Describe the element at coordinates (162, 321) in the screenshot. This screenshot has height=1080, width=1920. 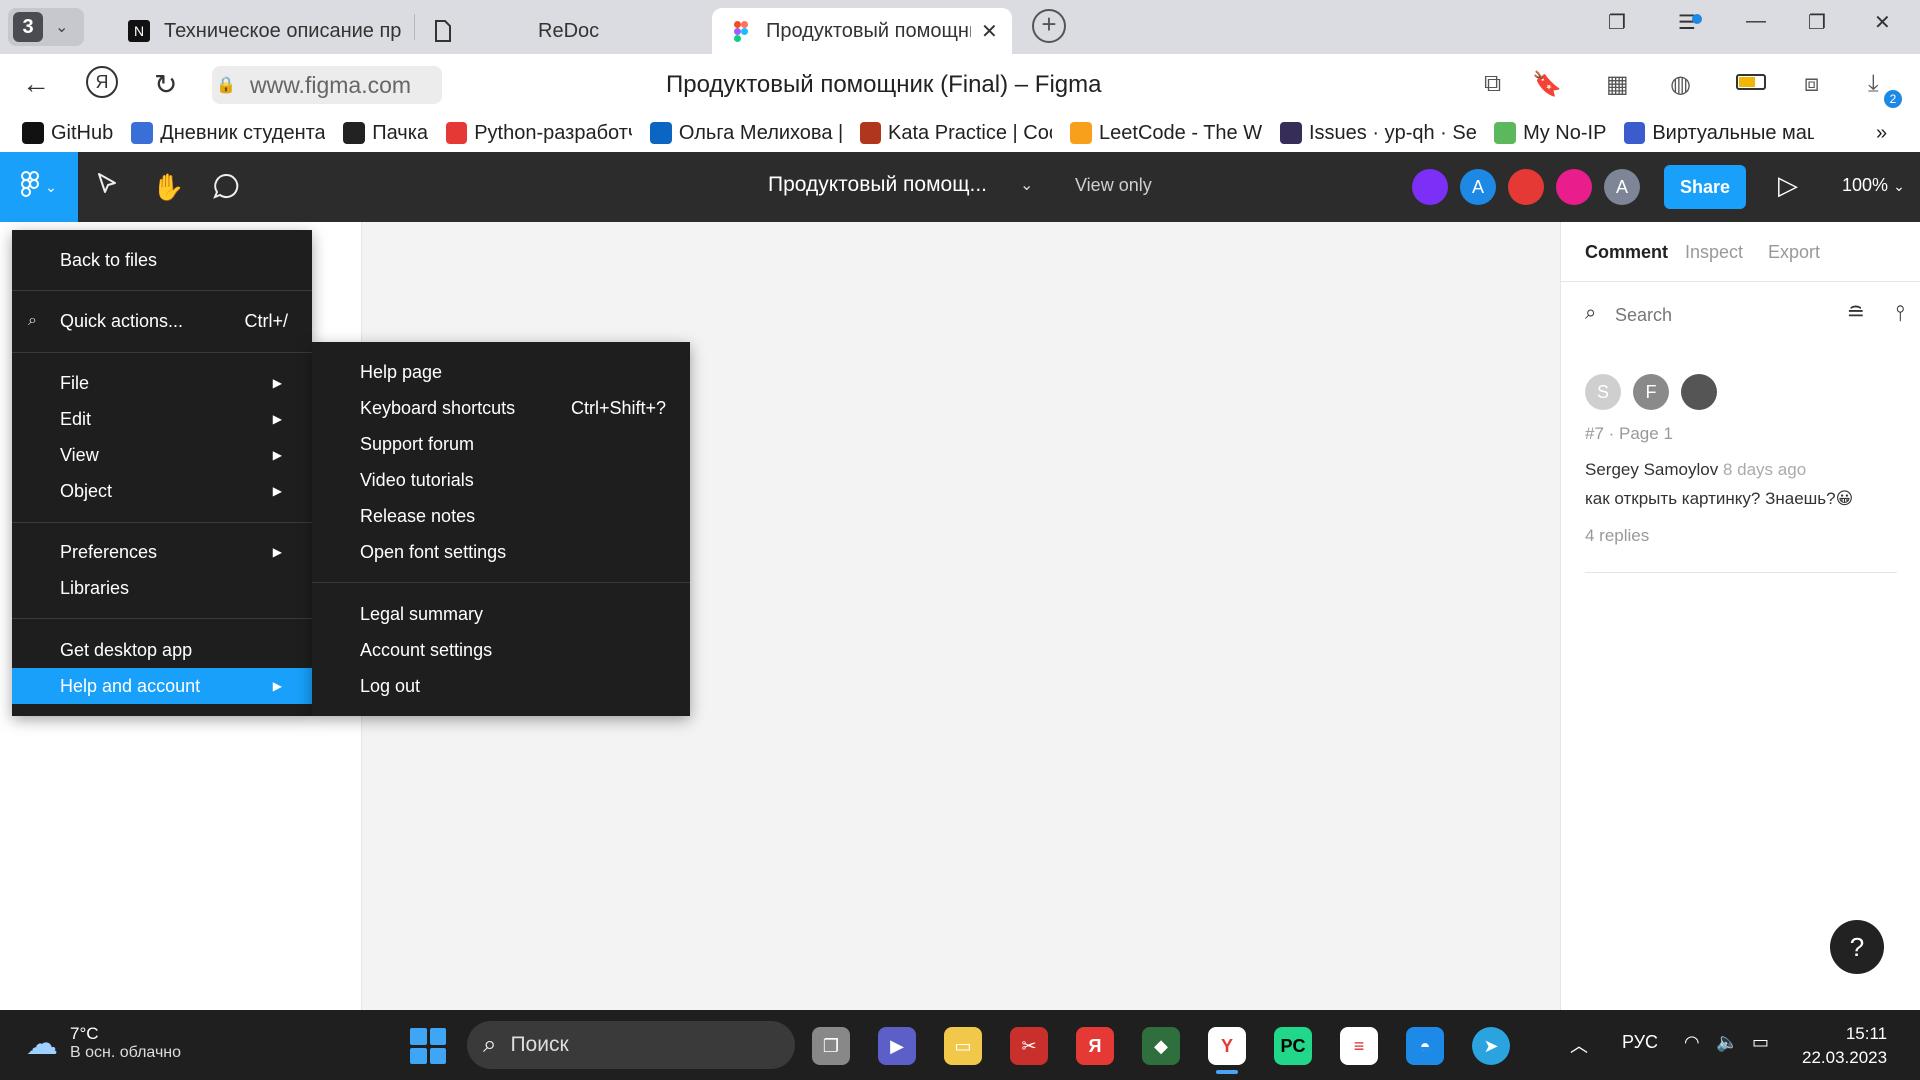
I see `menu-item-quick-actions: ⌕ Quick actions... Ctrl+/` at that location.